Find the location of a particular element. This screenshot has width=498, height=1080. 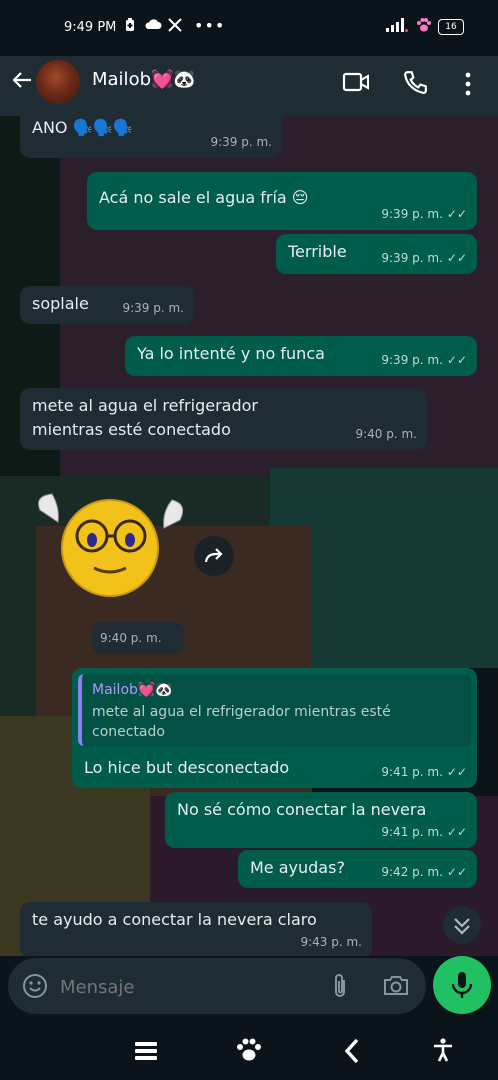

sticker-time-badge: 9:40 p. m. is located at coordinates (138, 638).